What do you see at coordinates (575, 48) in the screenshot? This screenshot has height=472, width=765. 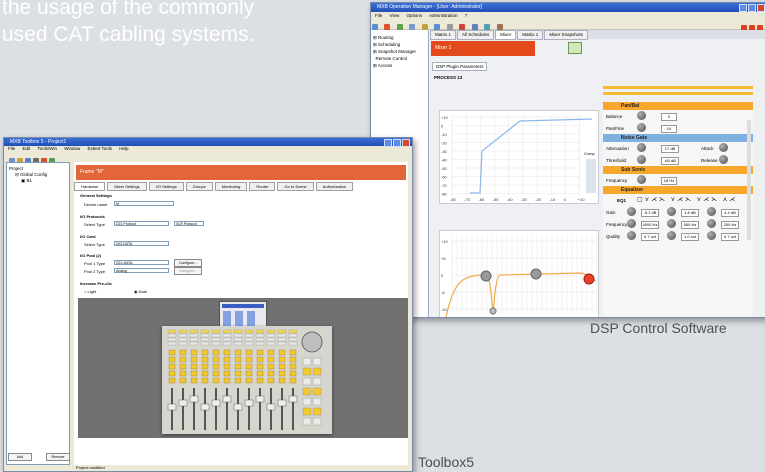 I see `device-icon` at bounding box center [575, 48].